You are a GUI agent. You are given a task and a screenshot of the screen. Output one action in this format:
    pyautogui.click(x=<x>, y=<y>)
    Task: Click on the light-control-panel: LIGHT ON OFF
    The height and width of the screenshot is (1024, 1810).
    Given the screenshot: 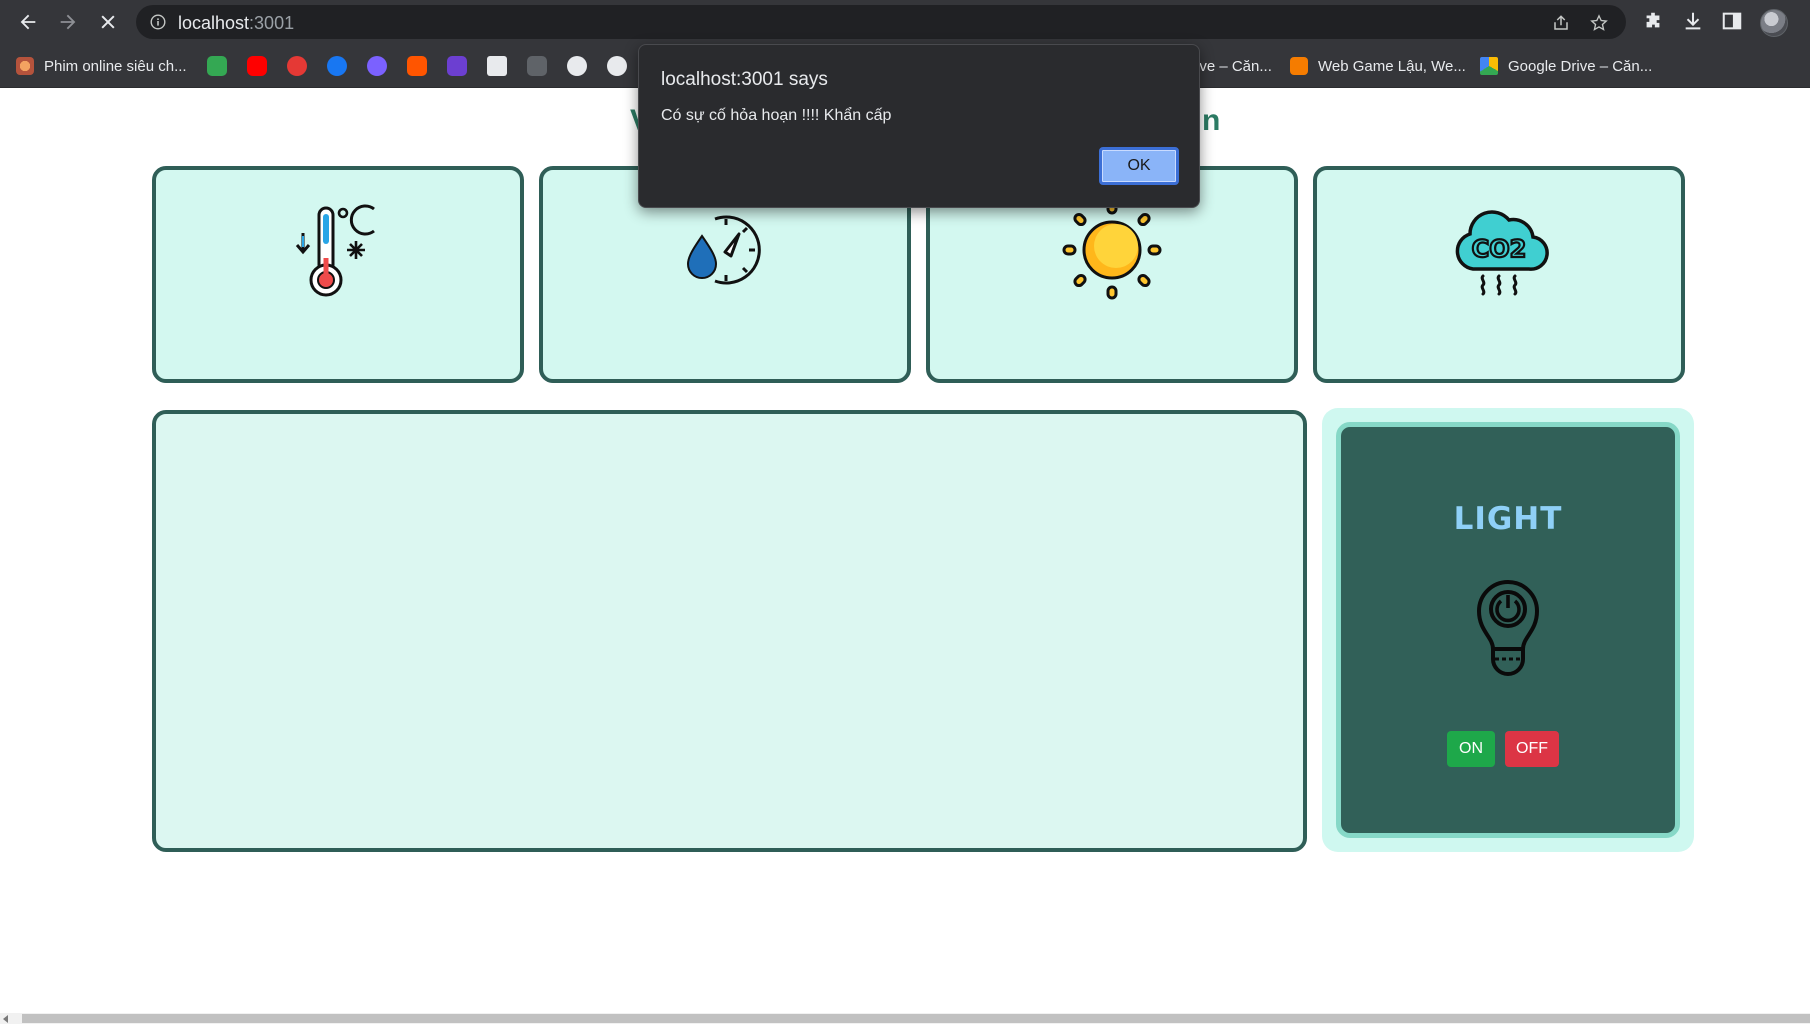 What is the action you would take?
    pyautogui.click(x=1508, y=630)
    